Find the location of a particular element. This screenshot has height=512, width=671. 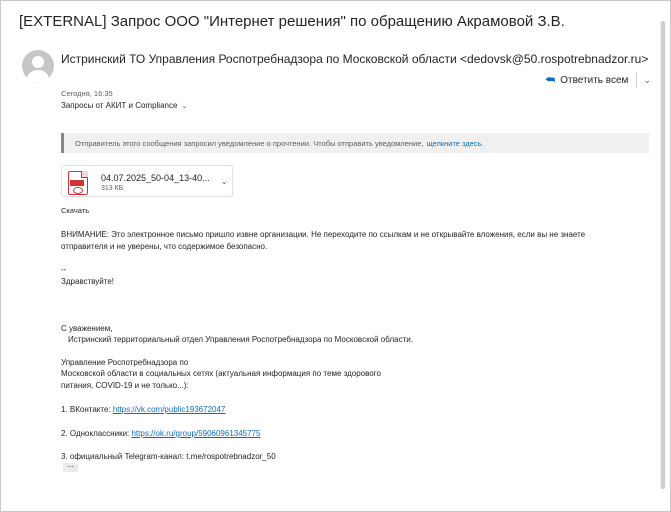

ok-label: 2. Одноклассники: is located at coordinates (96, 433).